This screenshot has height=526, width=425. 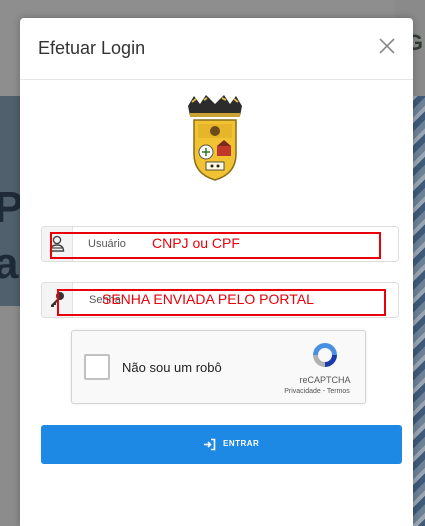 What do you see at coordinates (92, 48) in the screenshot?
I see `modal-title: Efetuar Login` at bounding box center [92, 48].